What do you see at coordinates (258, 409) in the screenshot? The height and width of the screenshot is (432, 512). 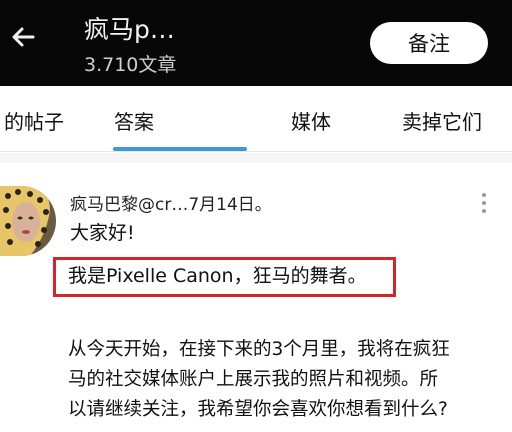 I see `post-body-line: 以请继续关注，我希望你会喜欢你想看到什么?` at bounding box center [258, 409].